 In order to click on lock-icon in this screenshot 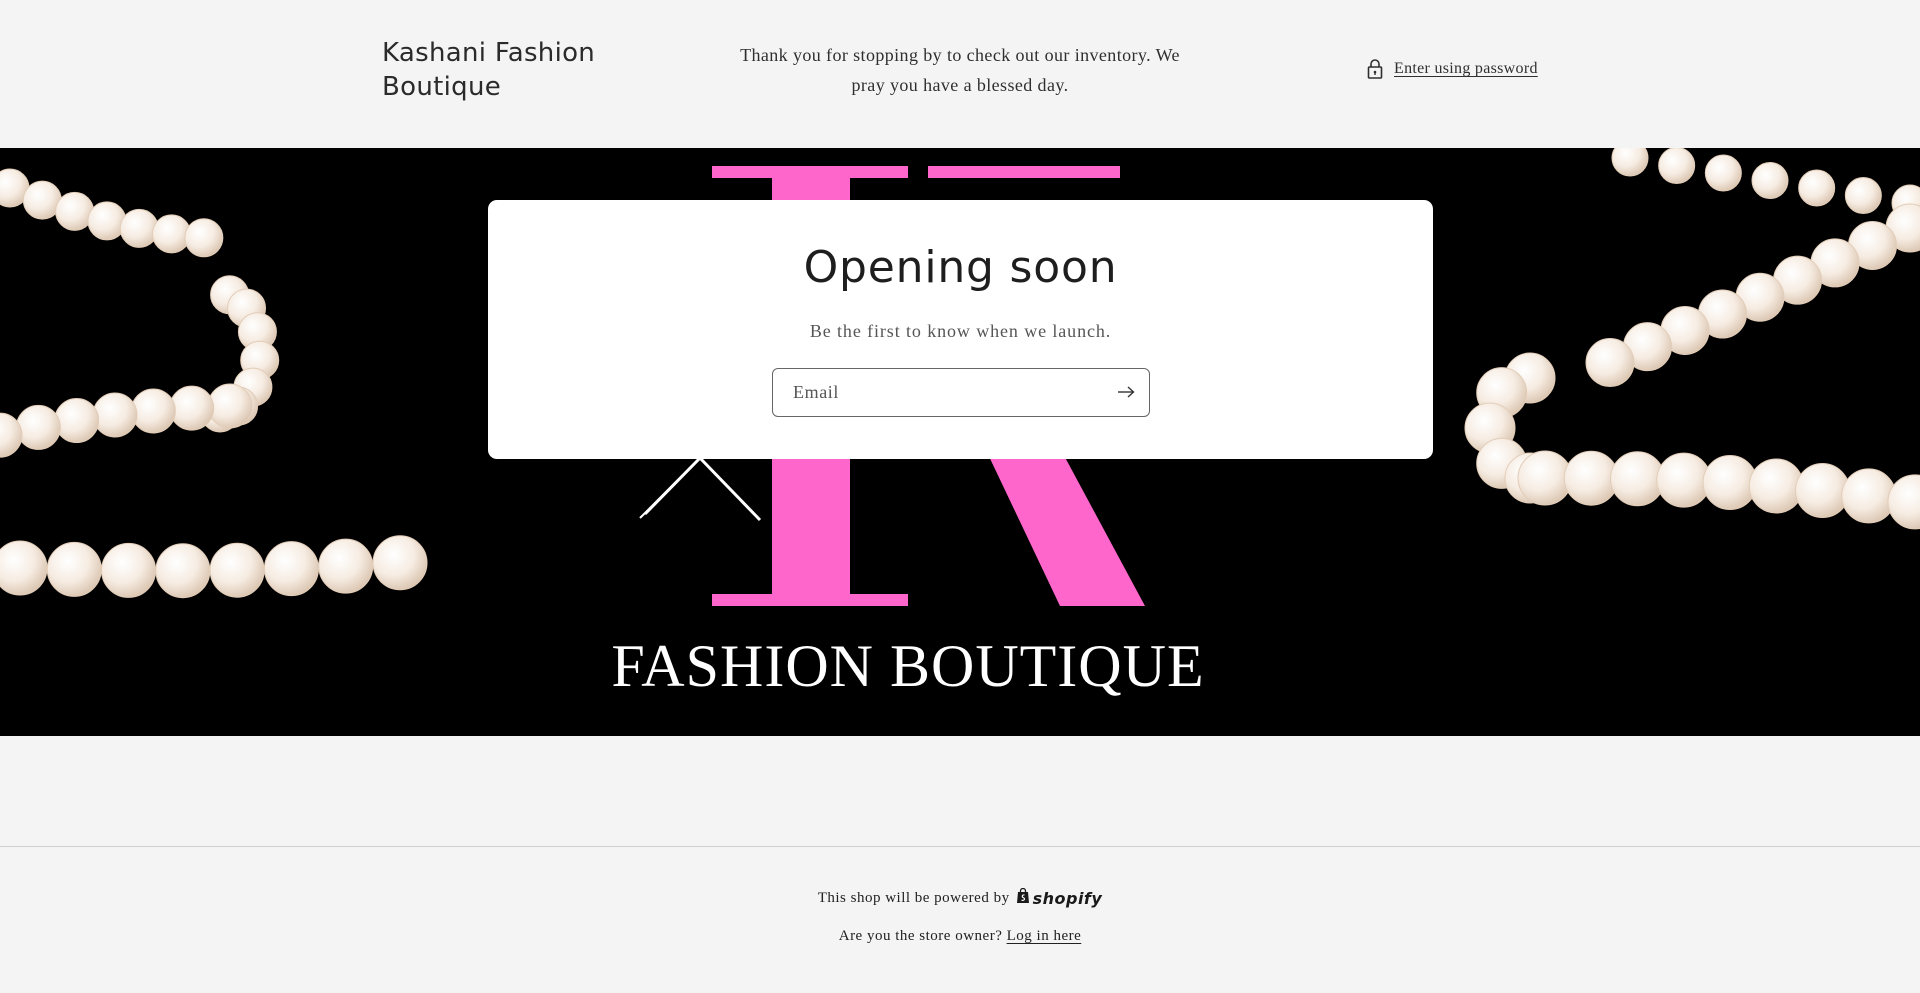, I will do `click(1375, 69)`.